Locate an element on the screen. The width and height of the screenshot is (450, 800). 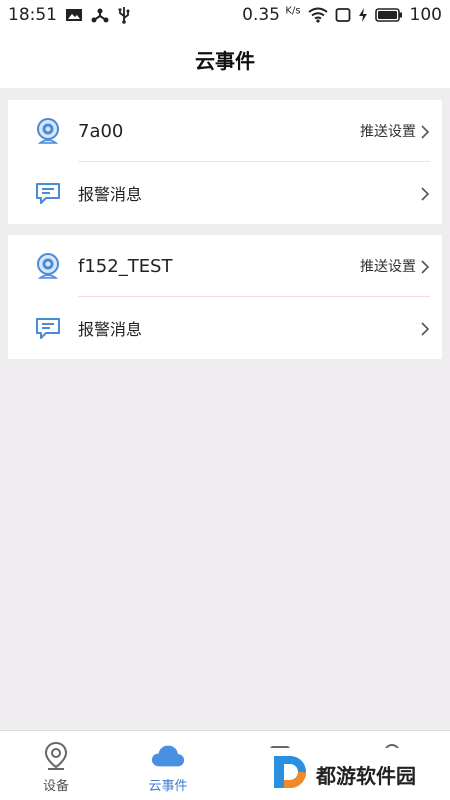
header: 云事件 is located at coordinates (225, 59).